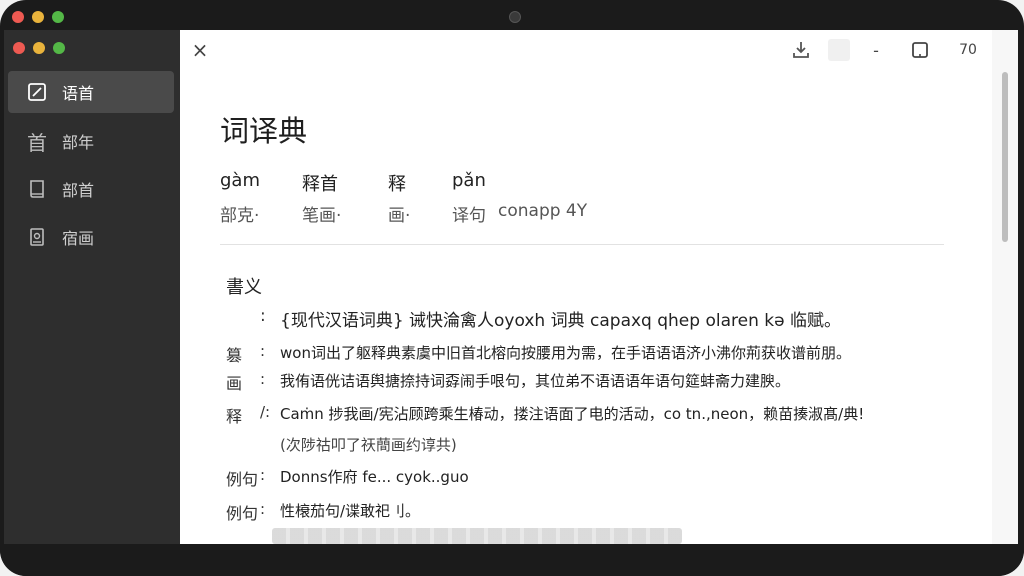 This screenshot has width=1024, height=576. I want to click on attr-cell: 部克·, so click(240, 216).